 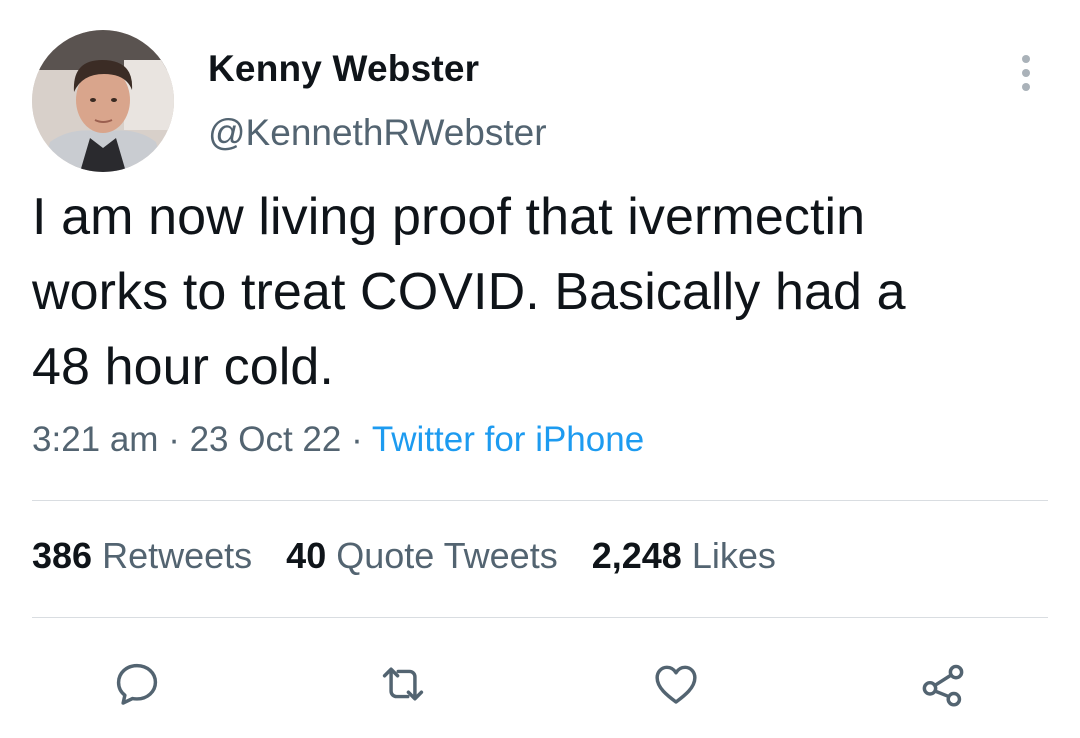 I want to click on tweet-time: 3:21 am, so click(x=95, y=439).